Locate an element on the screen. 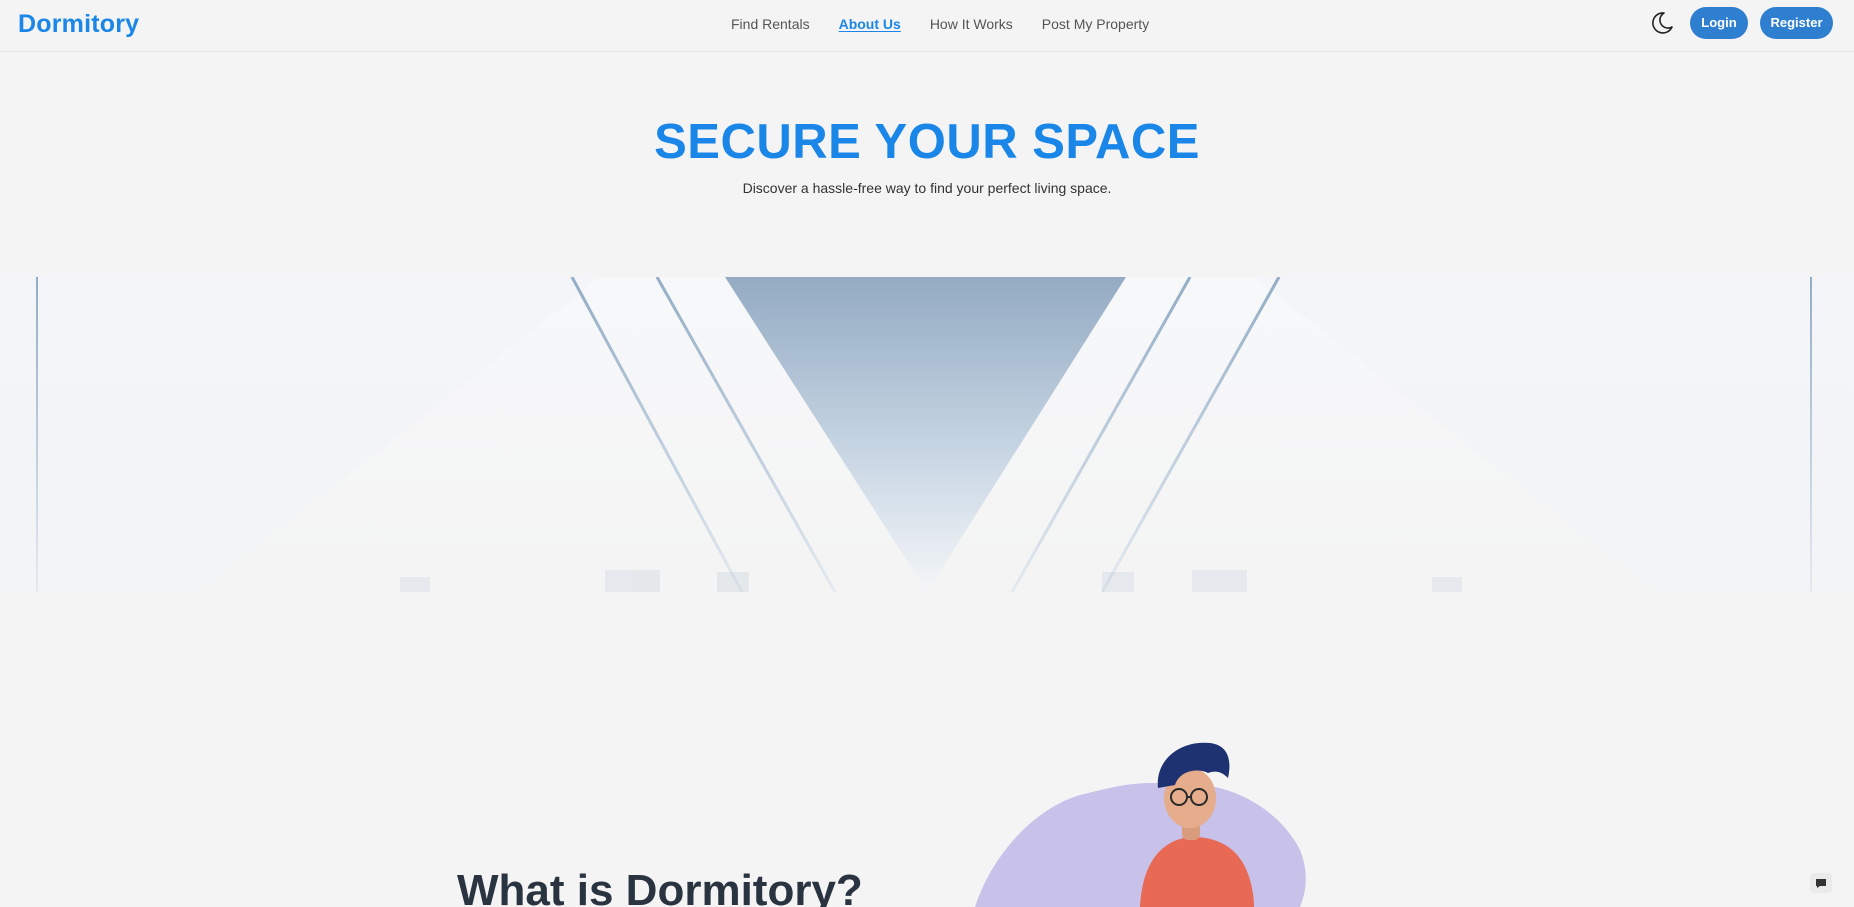  chat-widget is located at coordinates (1821, 883).